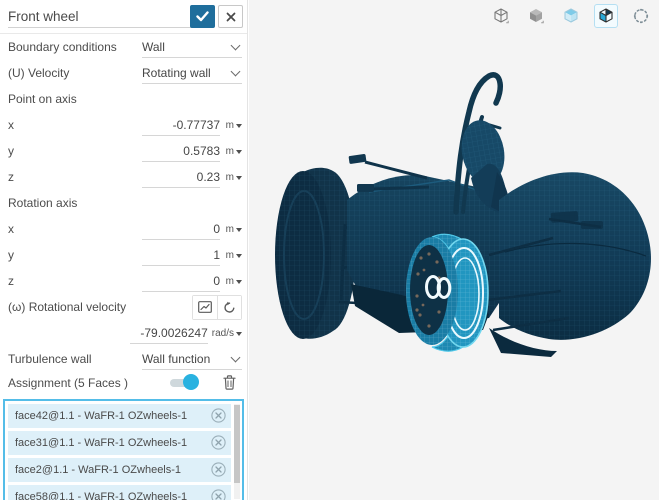  What do you see at coordinates (101, 416) in the screenshot?
I see `face-name: face42@1.1 - WaFR-1 OZwheels-1` at bounding box center [101, 416].